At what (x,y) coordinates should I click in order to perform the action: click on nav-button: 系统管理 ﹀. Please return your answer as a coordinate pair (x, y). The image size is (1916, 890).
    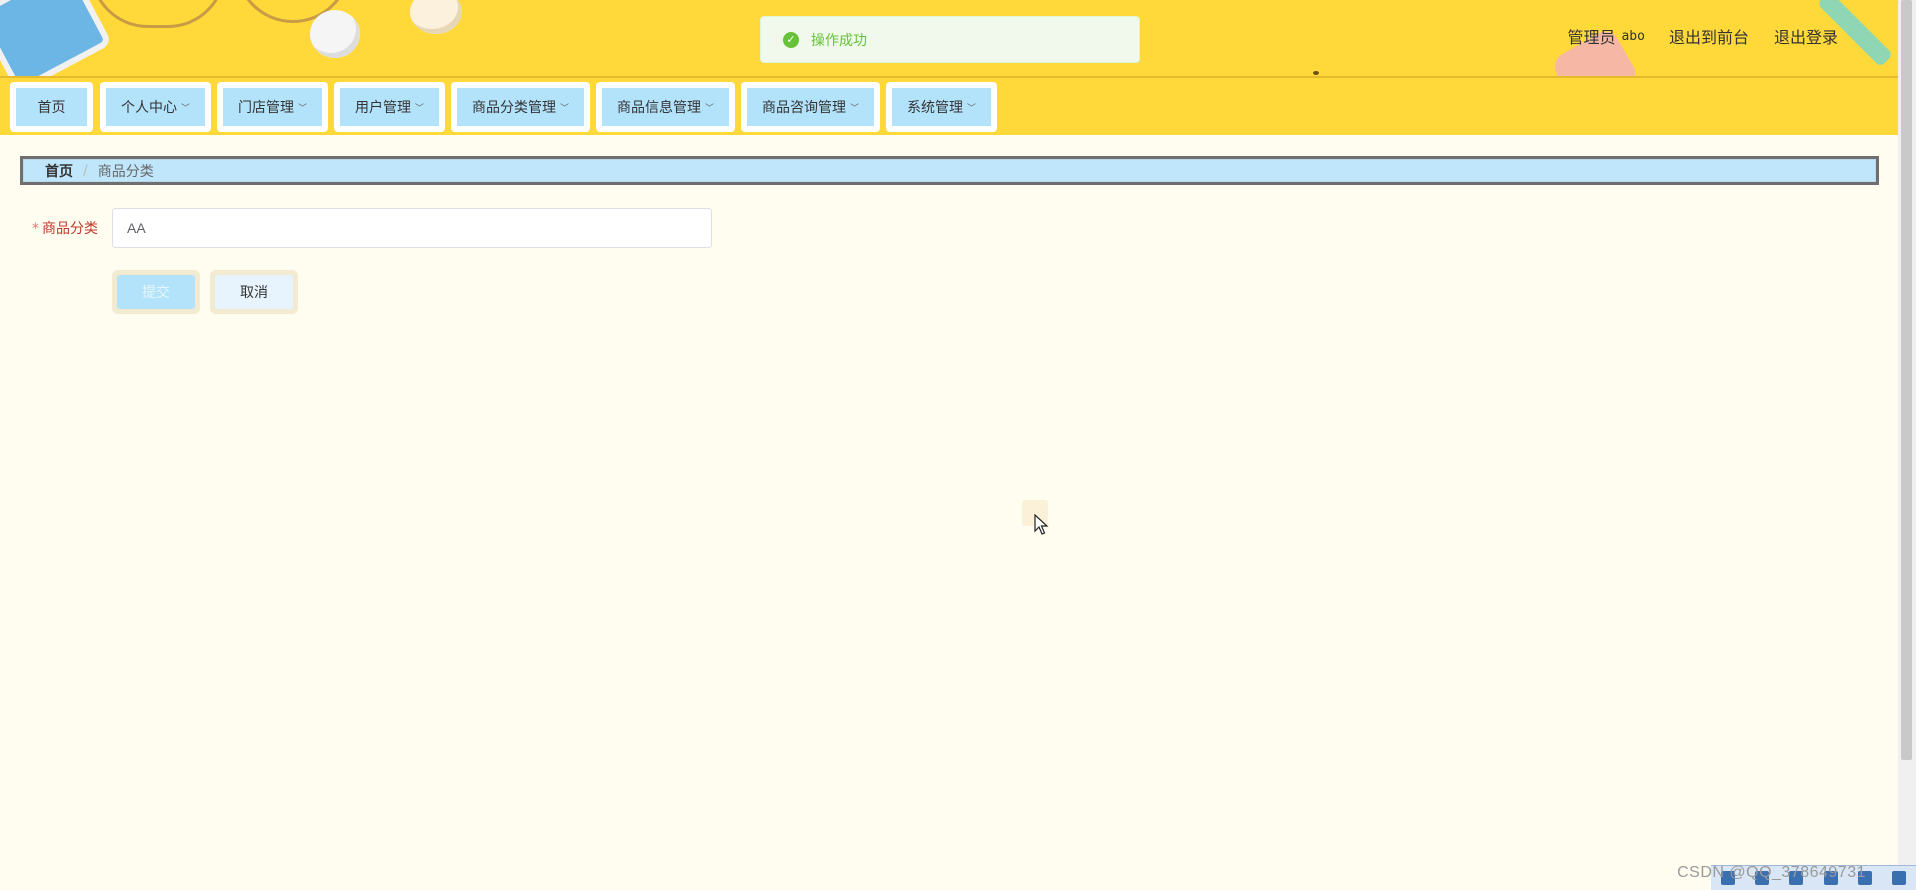
    Looking at the image, I should click on (941, 107).